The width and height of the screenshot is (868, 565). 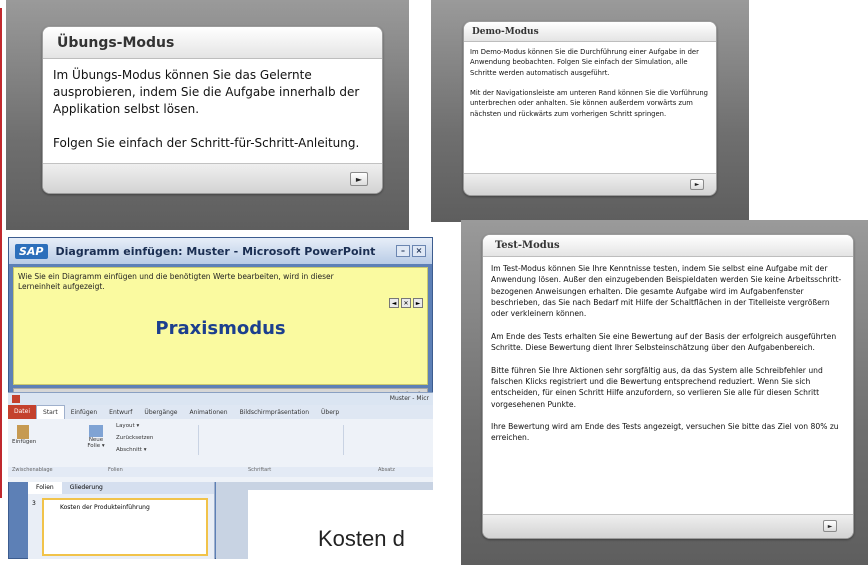 What do you see at coordinates (668, 526) in the screenshot?
I see `test-footer: ►` at bounding box center [668, 526].